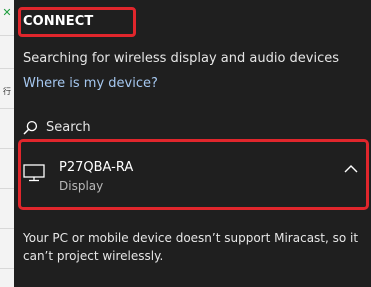 The width and height of the screenshot is (371, 287). Describe the element at coordinates (96, 167) in the screenshot. I see `device-name: P27QBA-RA` at that location.